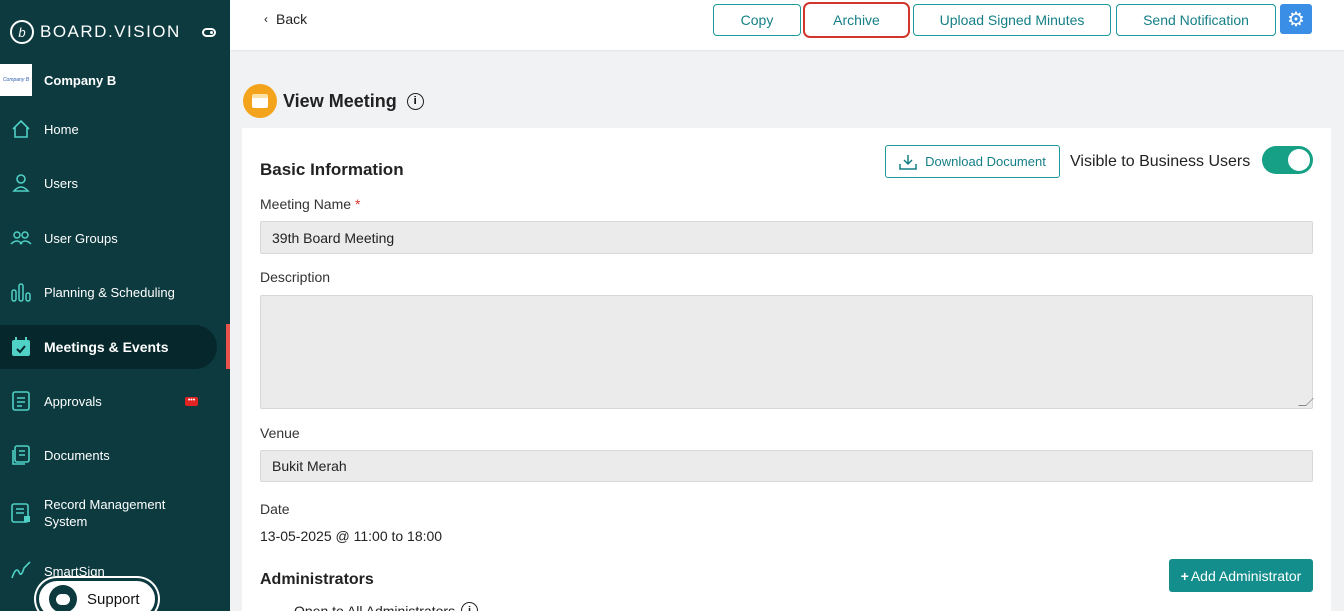  Describe the element at coordinates (113, 599) in the screenshot. I see `support-label: Support` at that location.